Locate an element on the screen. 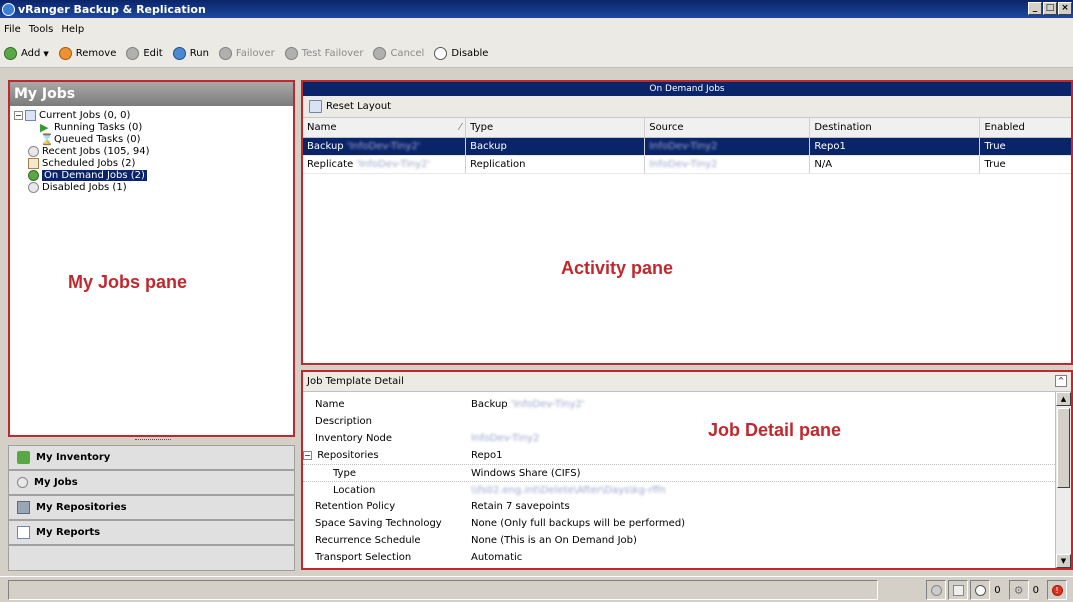 The height and width of the screenshot is (602, 1073). job-destination: Repo1 is located at coordinates (895, 146).